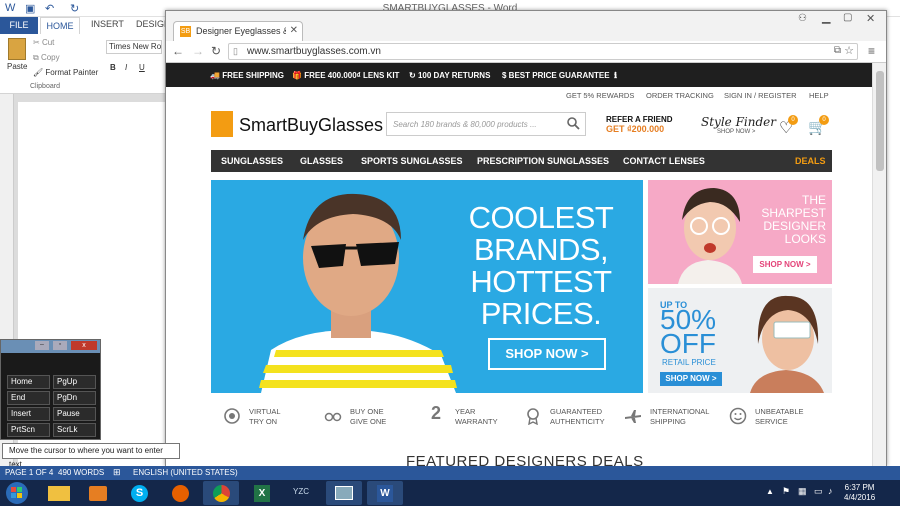  I want to click on tab-title: Designer Eyeglasses & Su, so click(241, 31).